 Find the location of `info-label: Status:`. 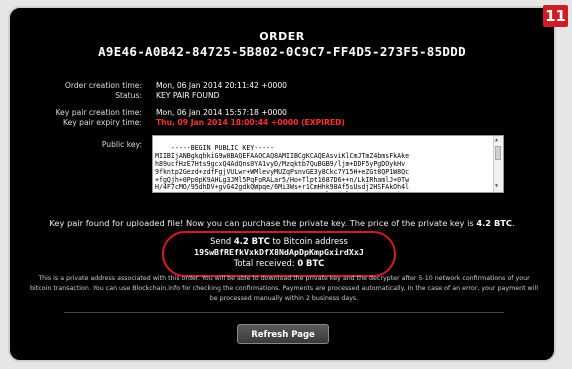

info-label: Status: is located at coordinates (128, 95).